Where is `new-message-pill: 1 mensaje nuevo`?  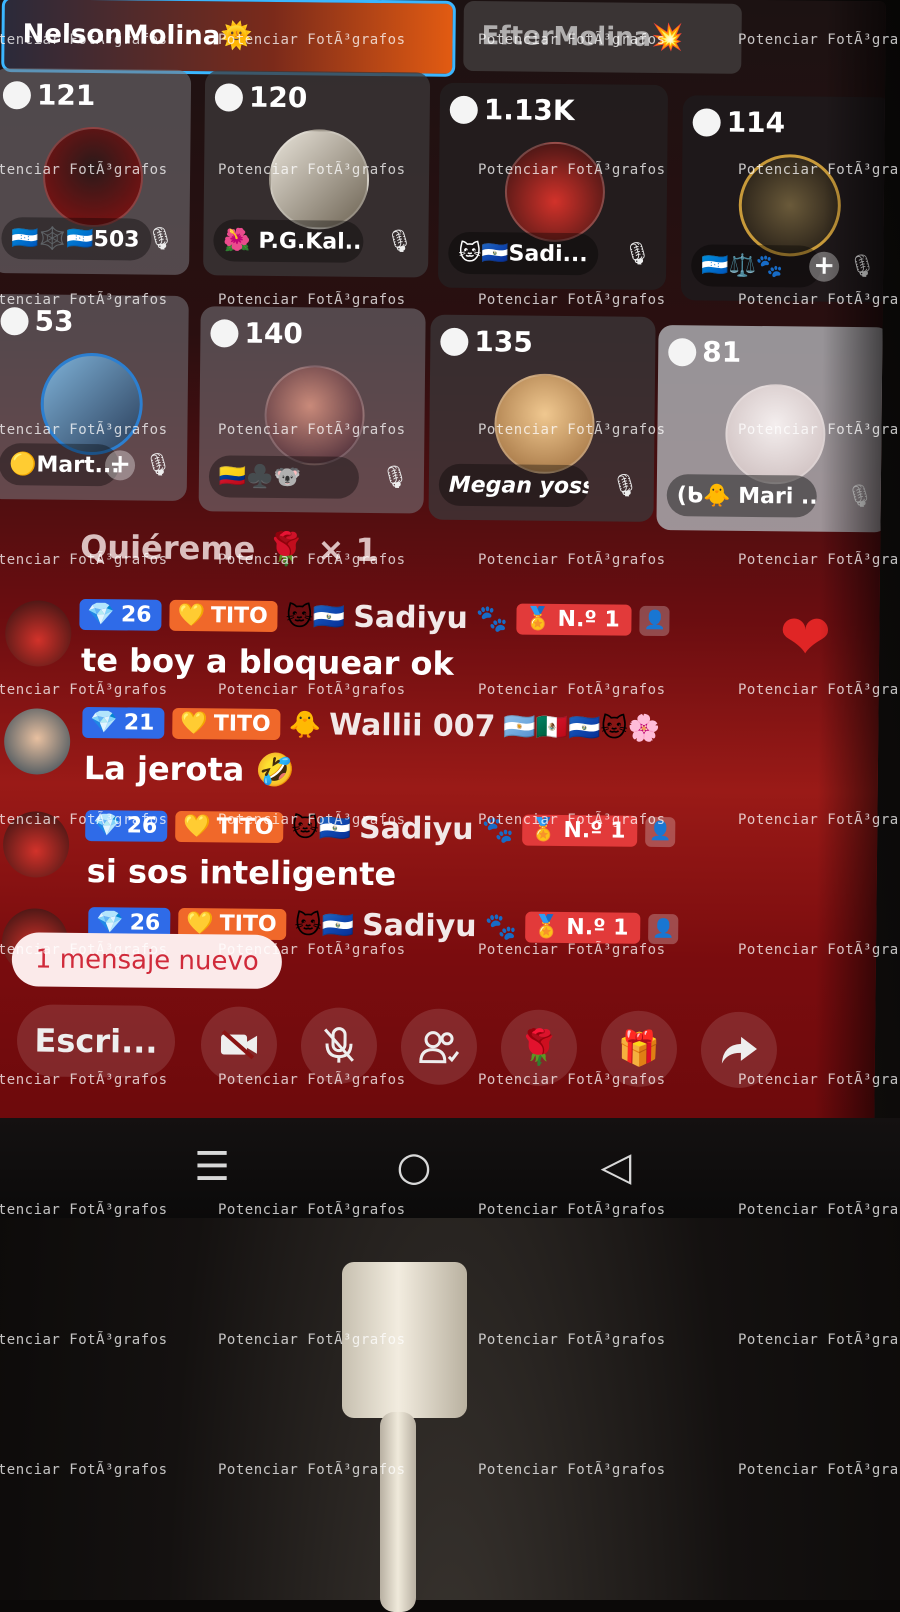 new-message-pill: 1 mensaje nuevo is located at coordinates (147, 960).